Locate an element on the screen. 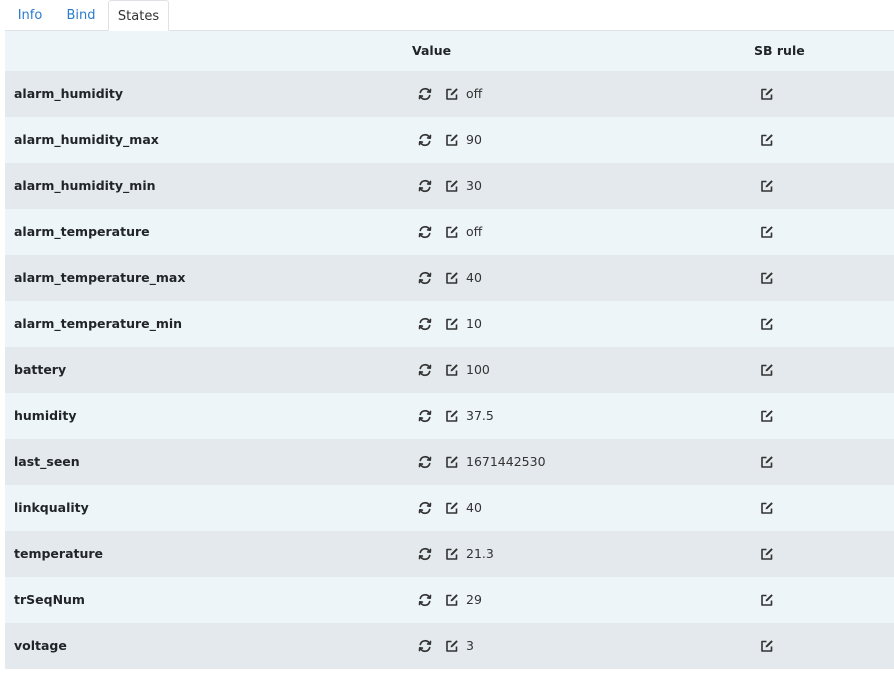 This screenshot has width=894, height=673. state-value: 1671442530 is located at coordinates (506, 461).